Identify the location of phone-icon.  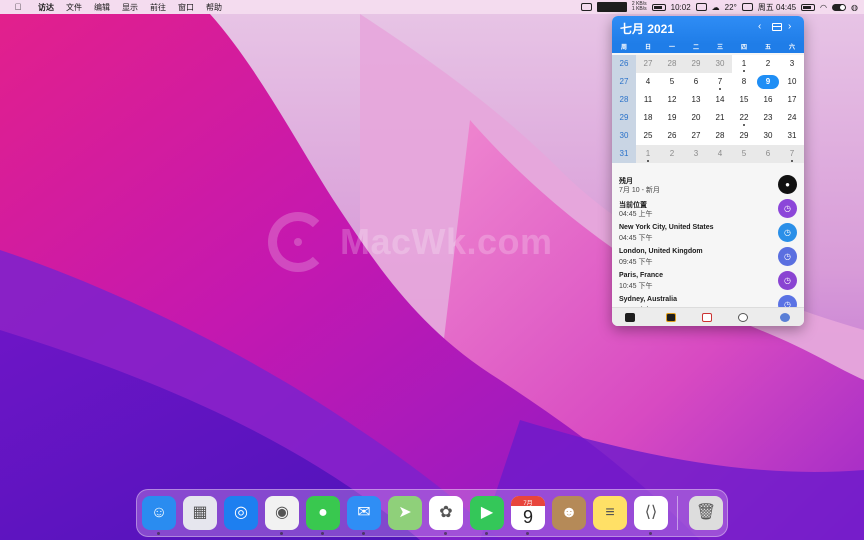
(701, 7).